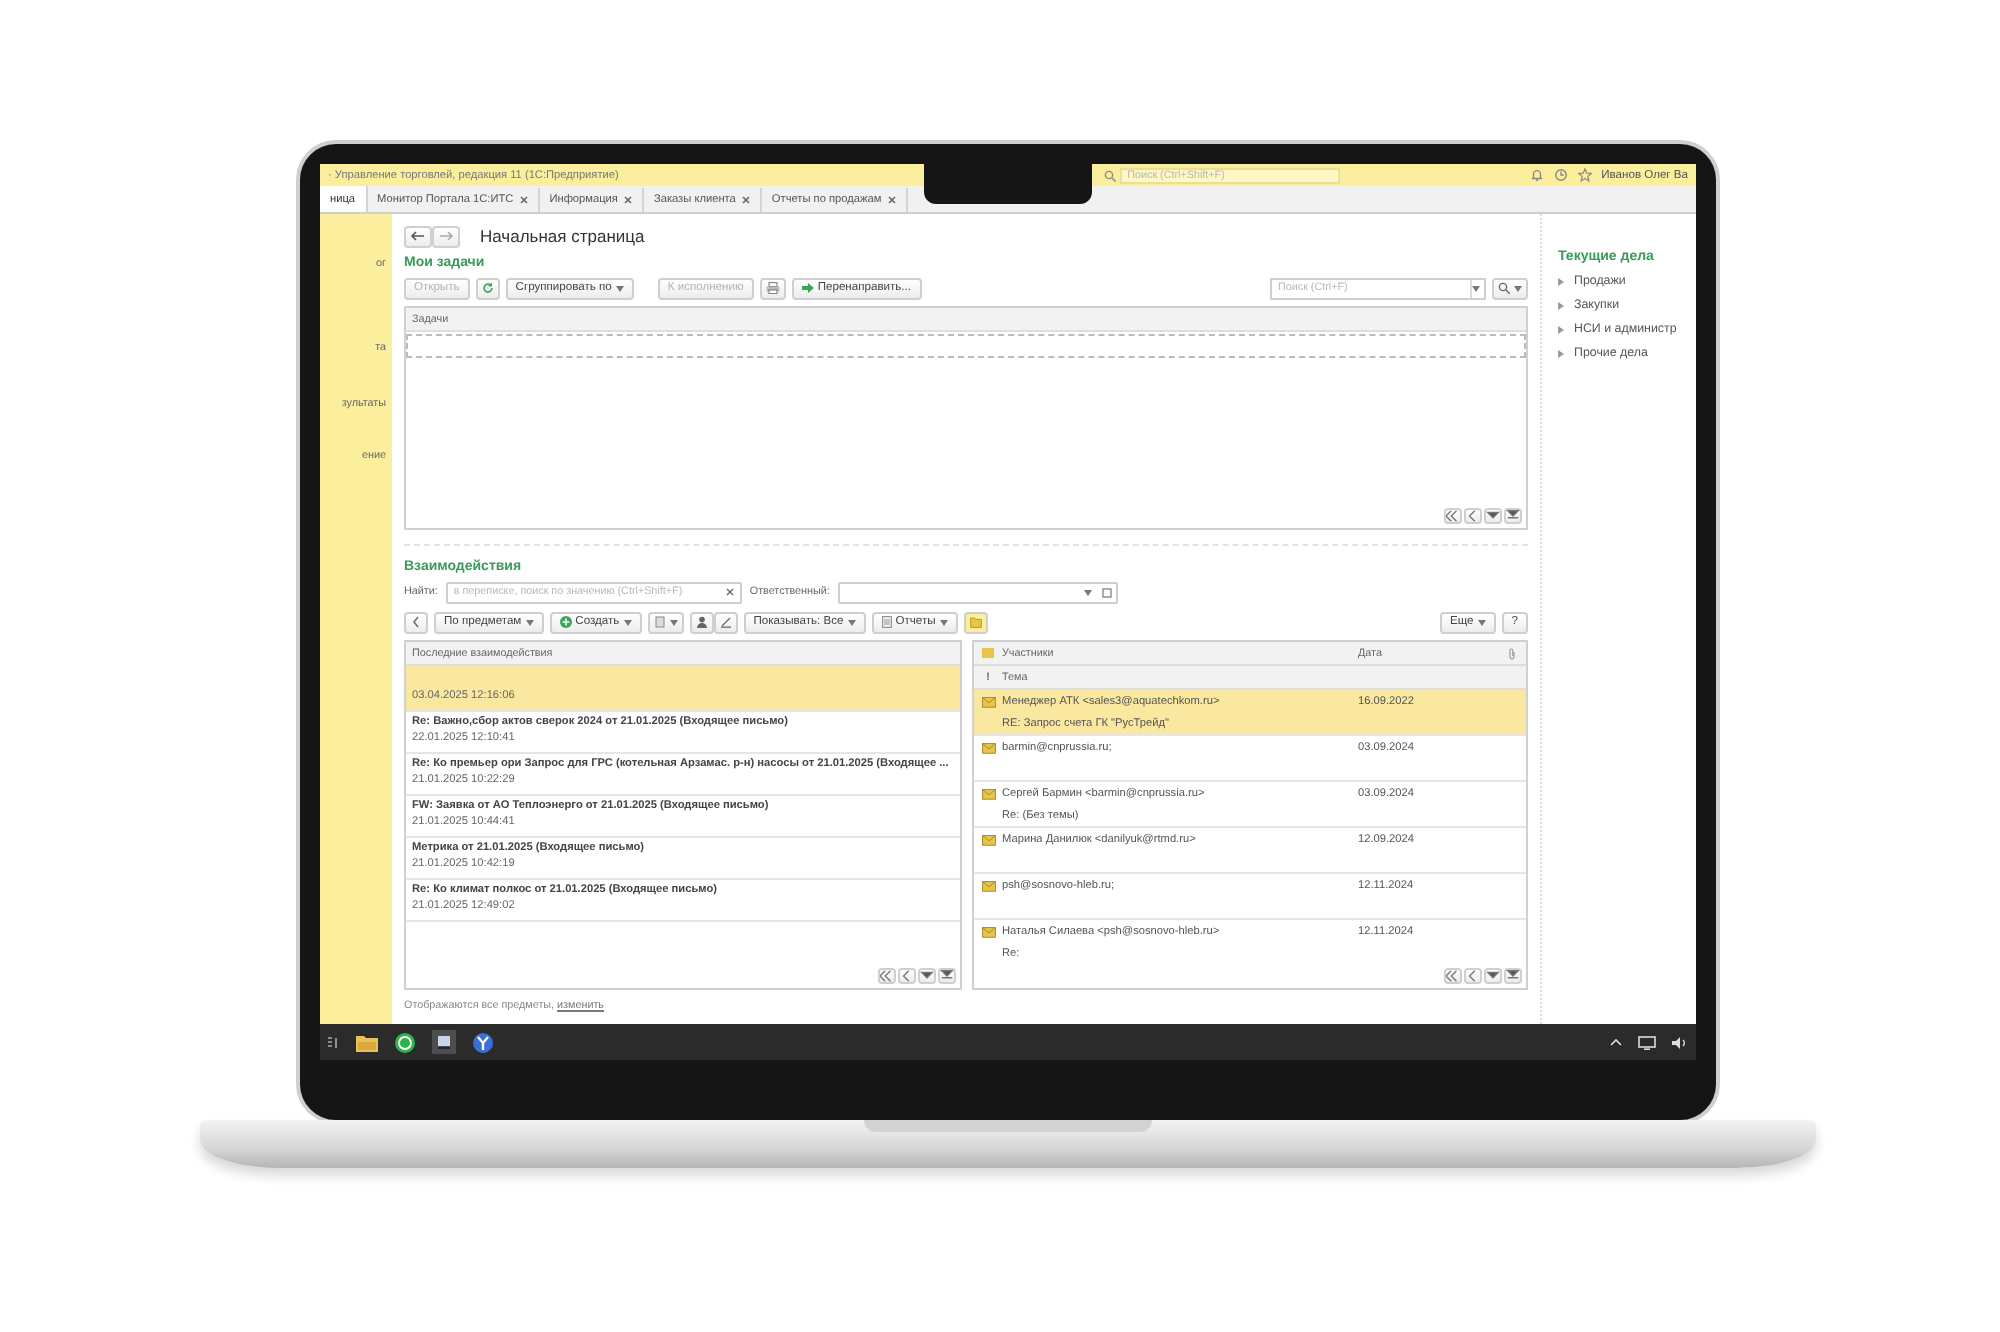 The width and height of the screenshot is (2000, 1332). What do you see at coordinates (444, 1042) in the screenshot?
I see `computer-icon` at bounding box center [444, 1042].